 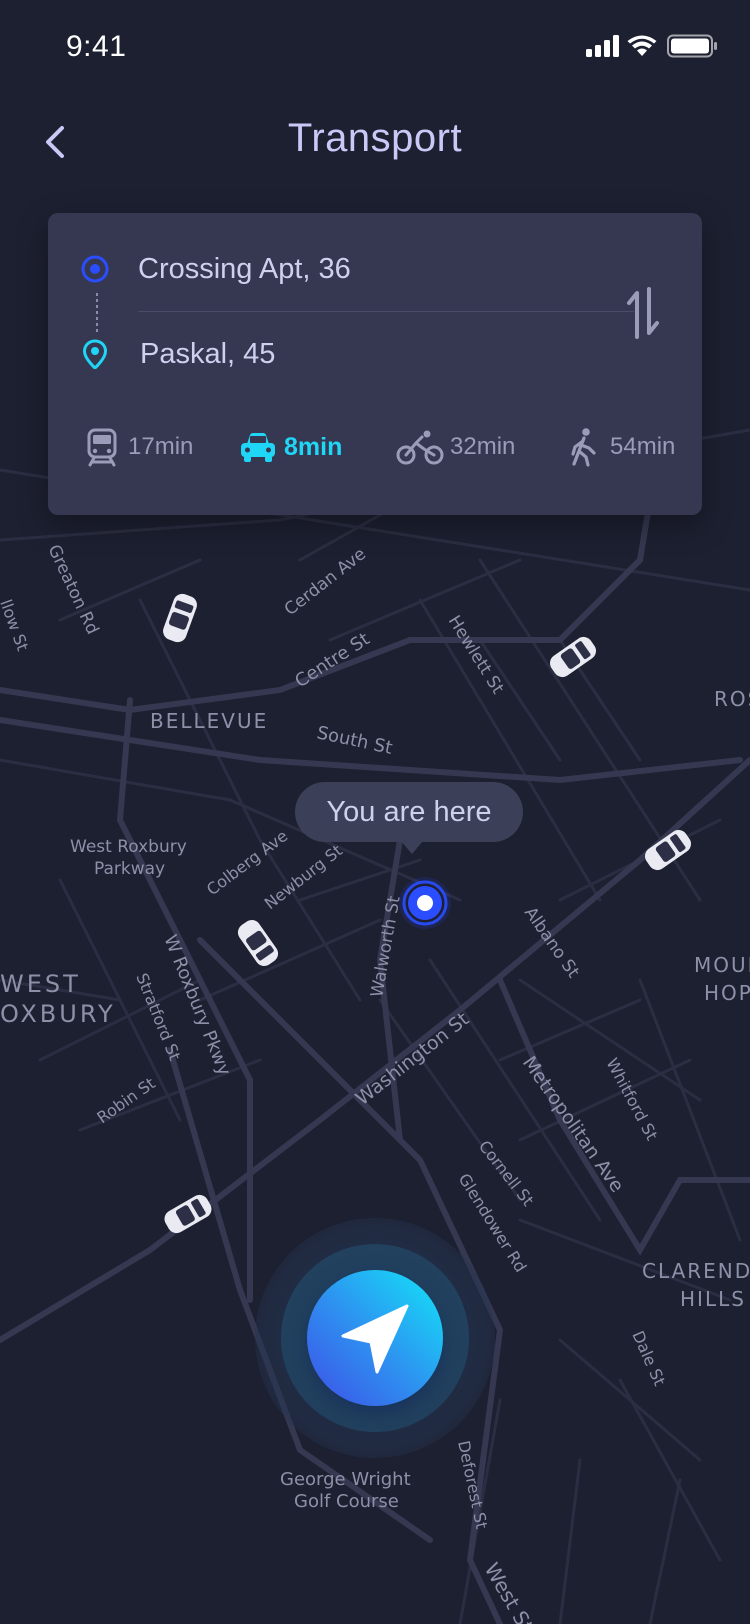 I want to click on signal-icon, so click(x=602, y=46).